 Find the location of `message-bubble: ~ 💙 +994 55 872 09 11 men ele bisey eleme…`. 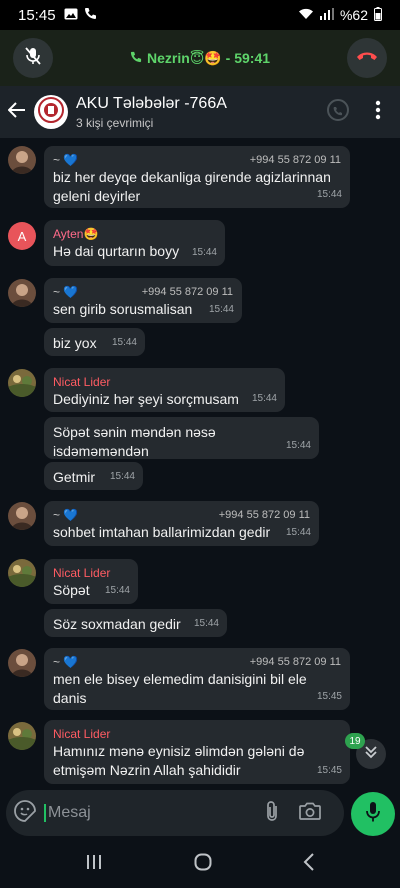

message-bubble: ~ 💙 +994 55 872 09 11 men ele bisey eleme… is located at coordinates (197, 679).